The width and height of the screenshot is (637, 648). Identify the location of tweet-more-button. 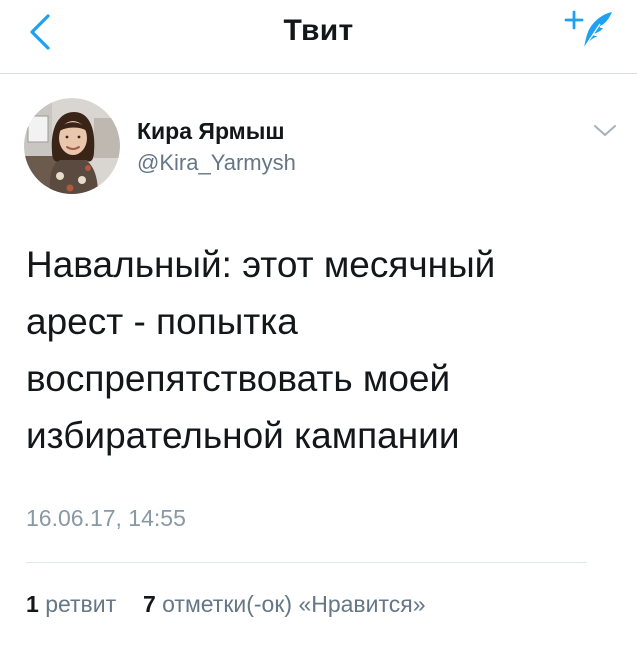
(605, 130).